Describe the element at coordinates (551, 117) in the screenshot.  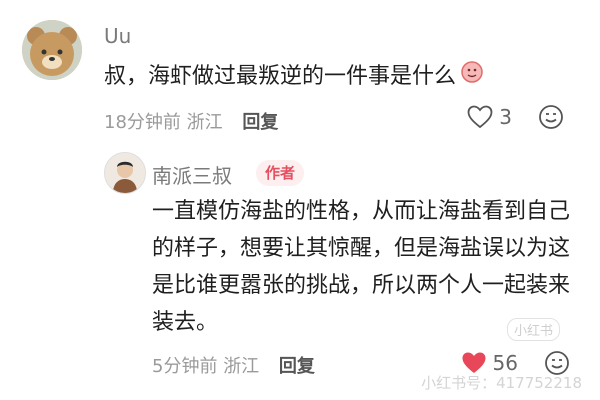
I see `emoji-reaction-icon` at that location.